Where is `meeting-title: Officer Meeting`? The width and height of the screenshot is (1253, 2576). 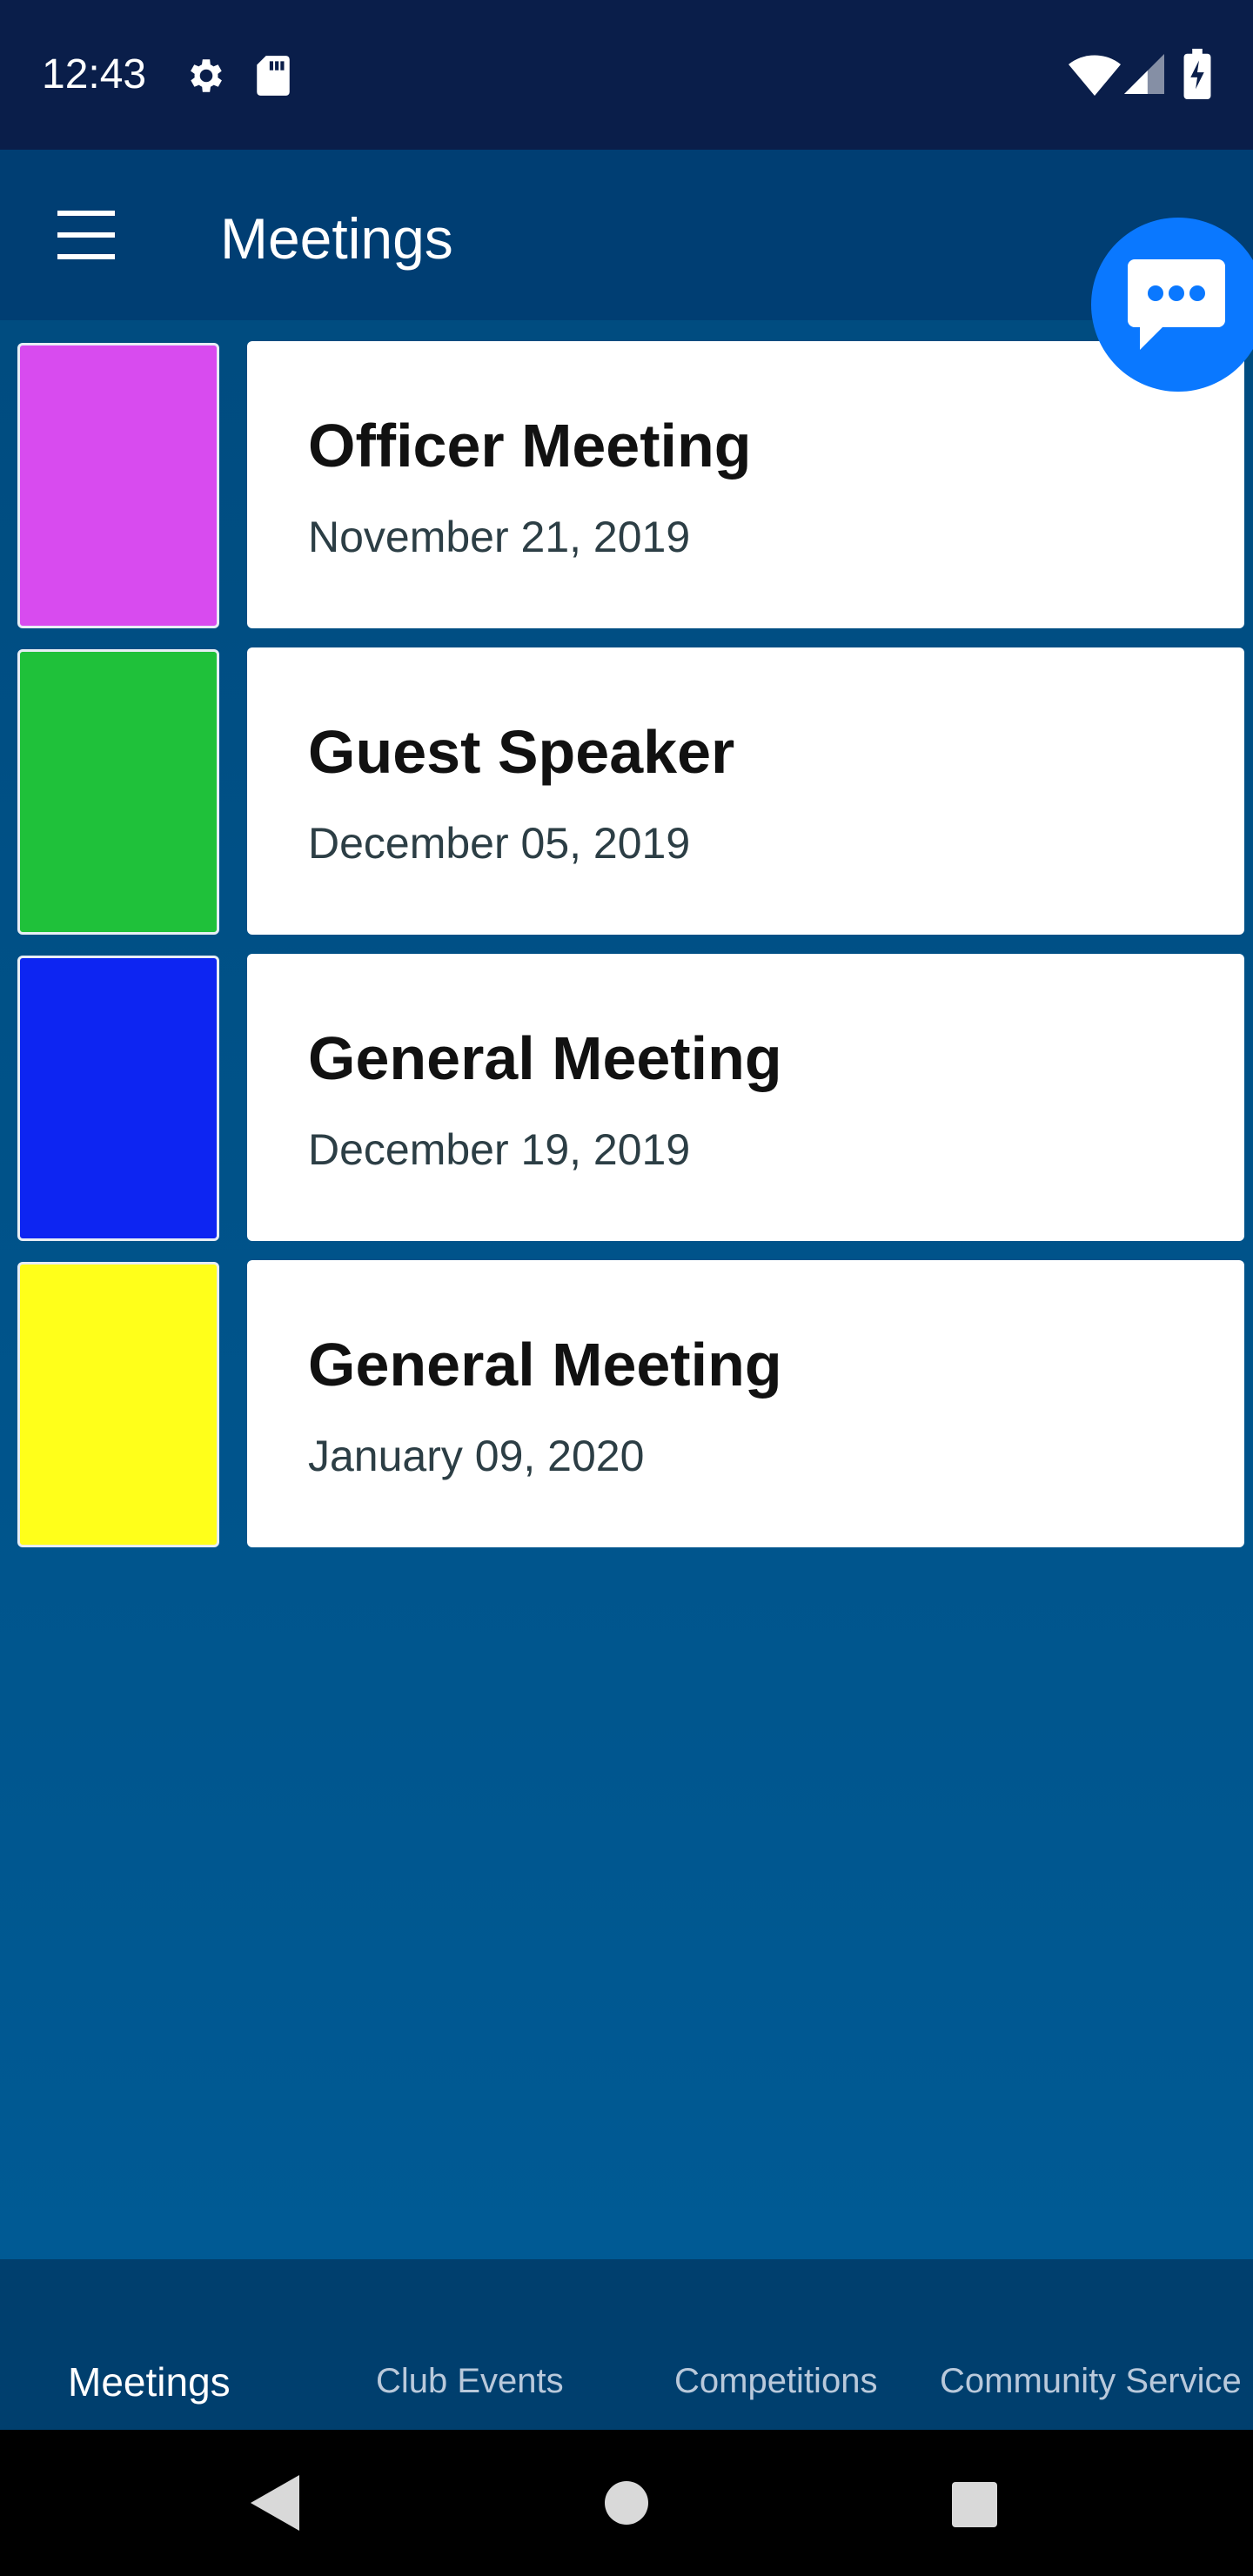 meeting-title: Officer Meeting is located at coordinates (530, 446).